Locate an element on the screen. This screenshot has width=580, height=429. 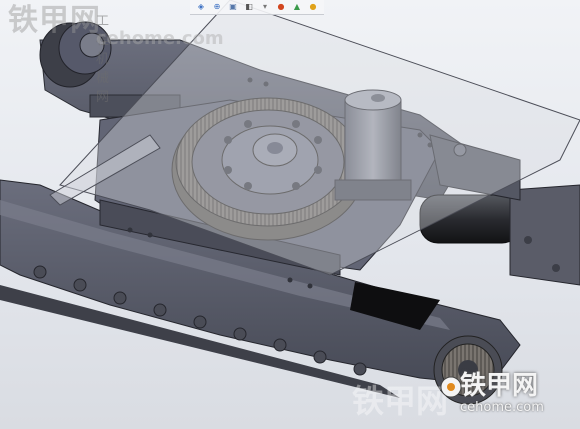
view-orientation-icon: ◈ is located at coordinates (201, 7).